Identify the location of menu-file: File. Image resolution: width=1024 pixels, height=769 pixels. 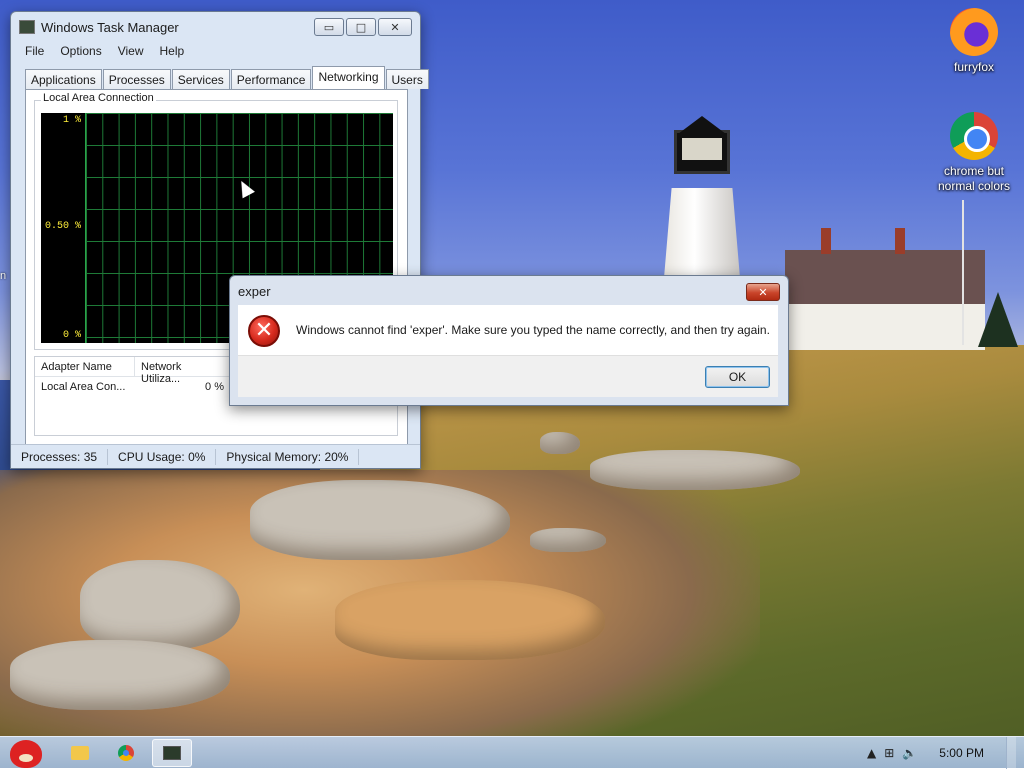
(34, 52).